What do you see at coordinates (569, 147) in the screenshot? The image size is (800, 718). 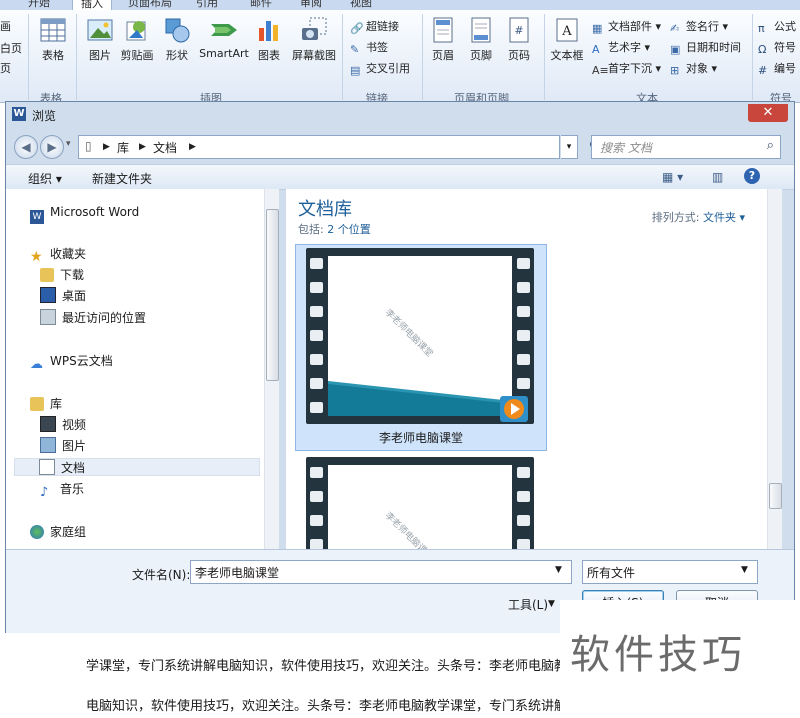 I see `address-dropdown: ▾` at bounding box center [569, 147].